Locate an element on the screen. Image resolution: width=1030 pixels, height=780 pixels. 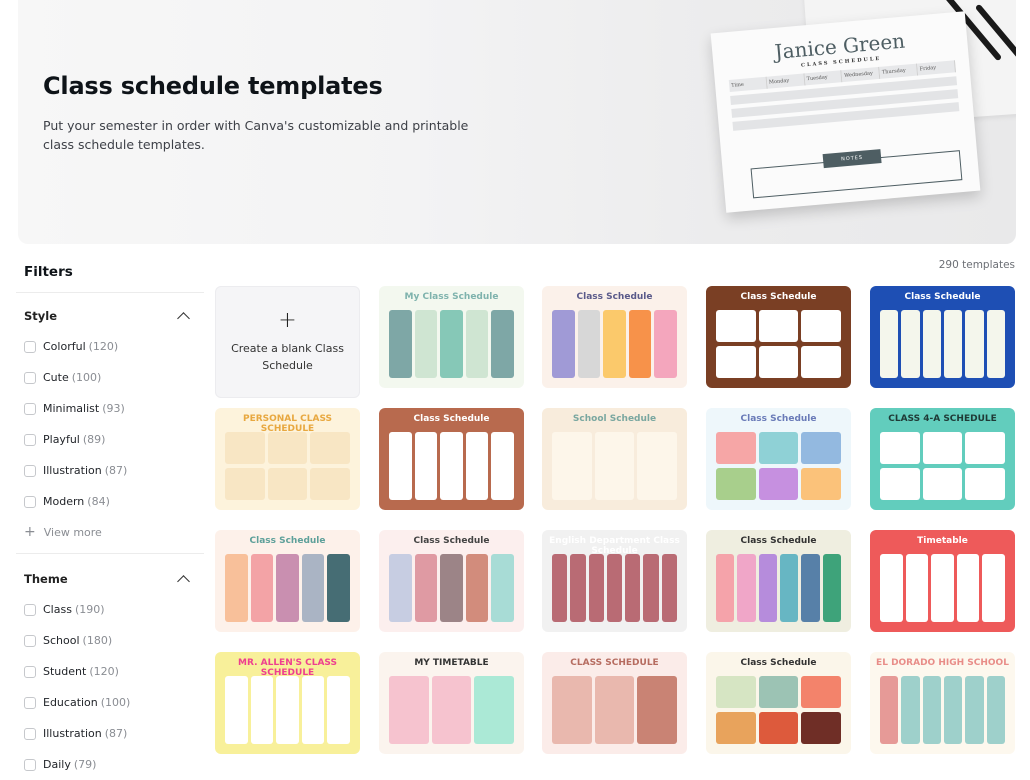
filters-title: Filters is located at coordinates (110, 275).